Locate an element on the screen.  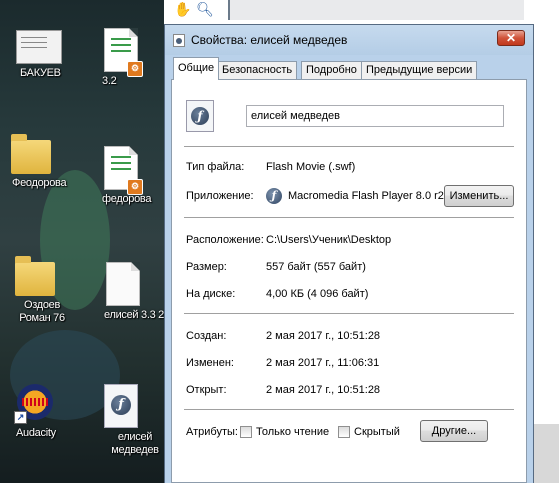
file-properties-icon is located at coordinates (179, 40).